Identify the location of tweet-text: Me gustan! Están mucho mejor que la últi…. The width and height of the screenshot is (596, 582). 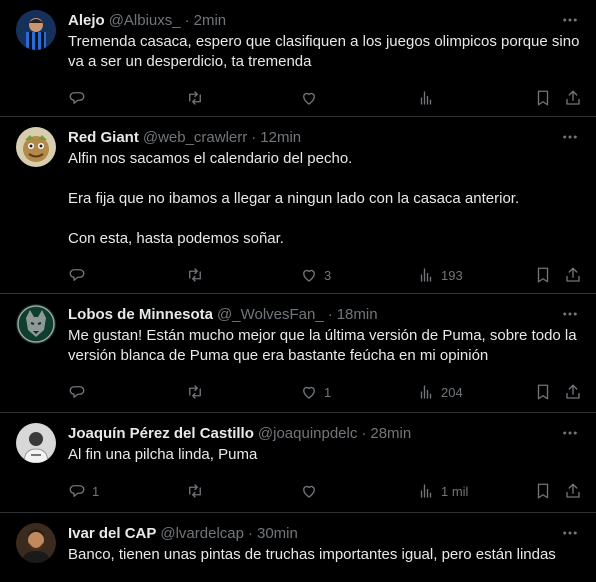
(324, 346).